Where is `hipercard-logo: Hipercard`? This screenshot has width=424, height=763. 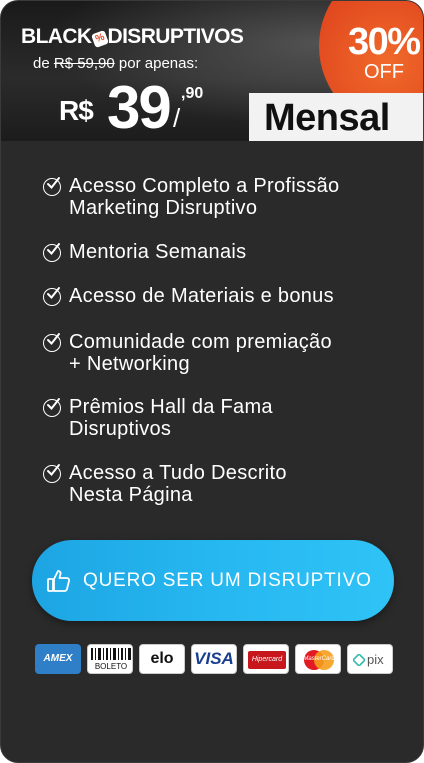 hipercard-logo: Hipercard is located at coordinates (266, 659).